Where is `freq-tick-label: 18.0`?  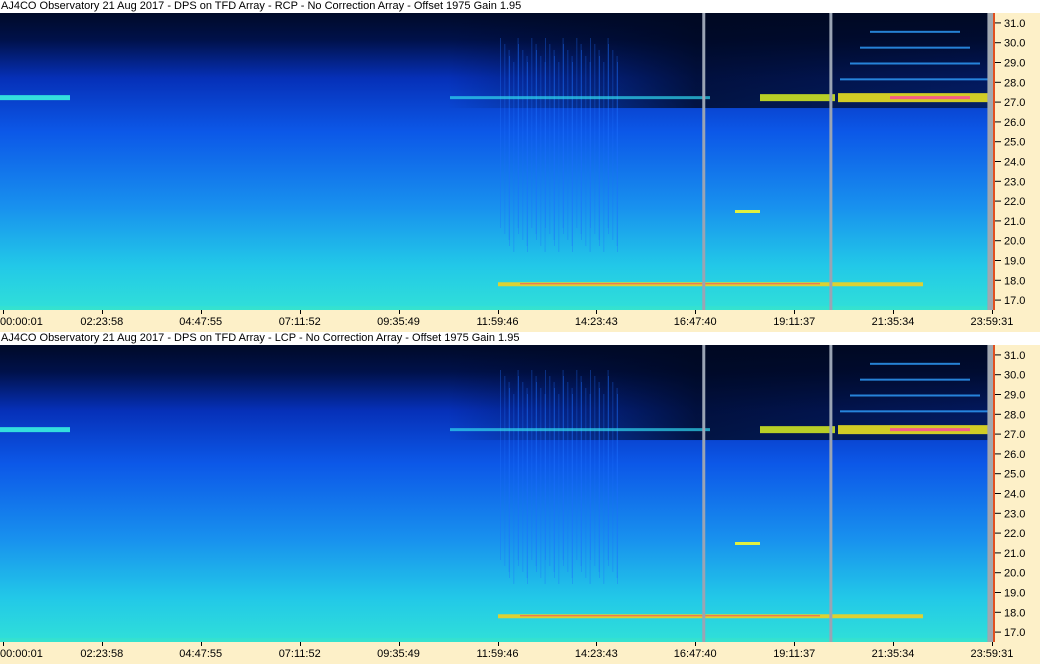
freq-tick-label: 18.0 is located at coordinates (1014, 613).